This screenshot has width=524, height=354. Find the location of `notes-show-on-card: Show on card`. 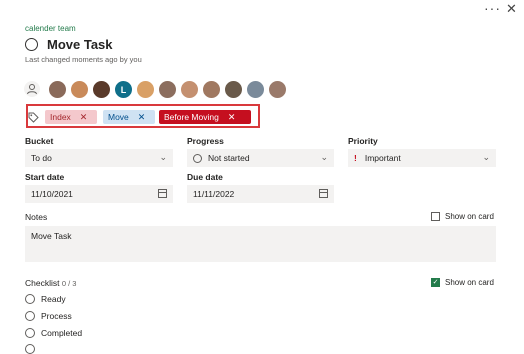

notes-show-on-card: Show on card is located at coordinates (462, 216).